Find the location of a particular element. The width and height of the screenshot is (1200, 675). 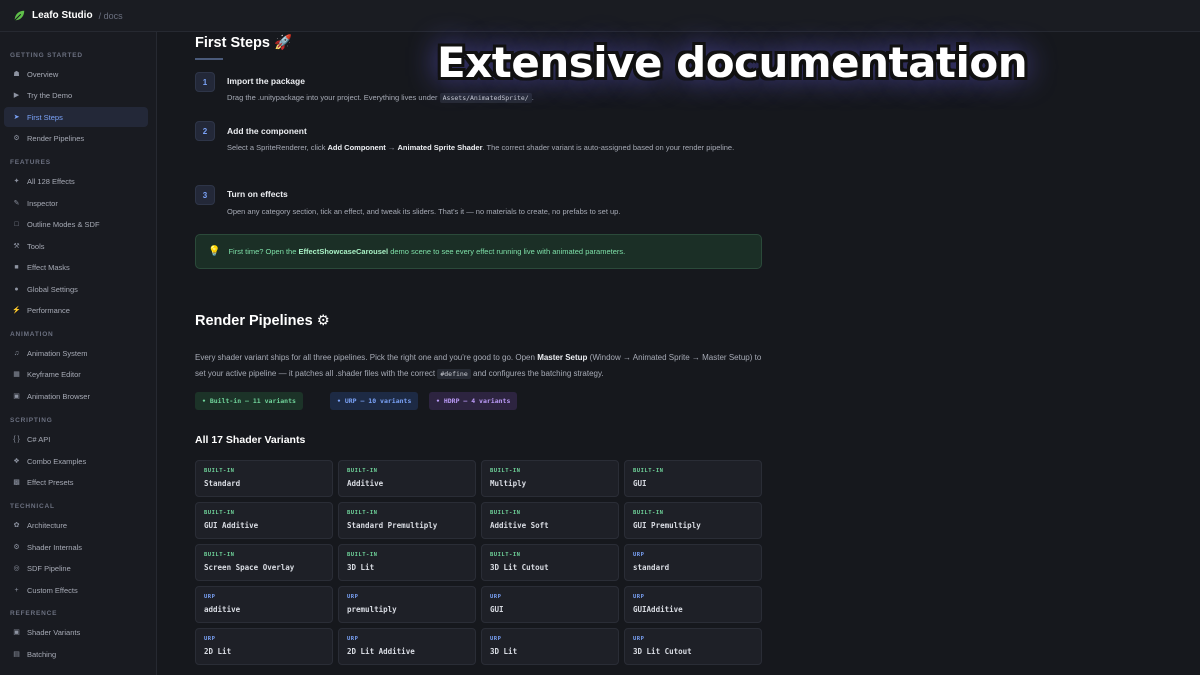

variant-name: additive is located at coordinates (222, 609).